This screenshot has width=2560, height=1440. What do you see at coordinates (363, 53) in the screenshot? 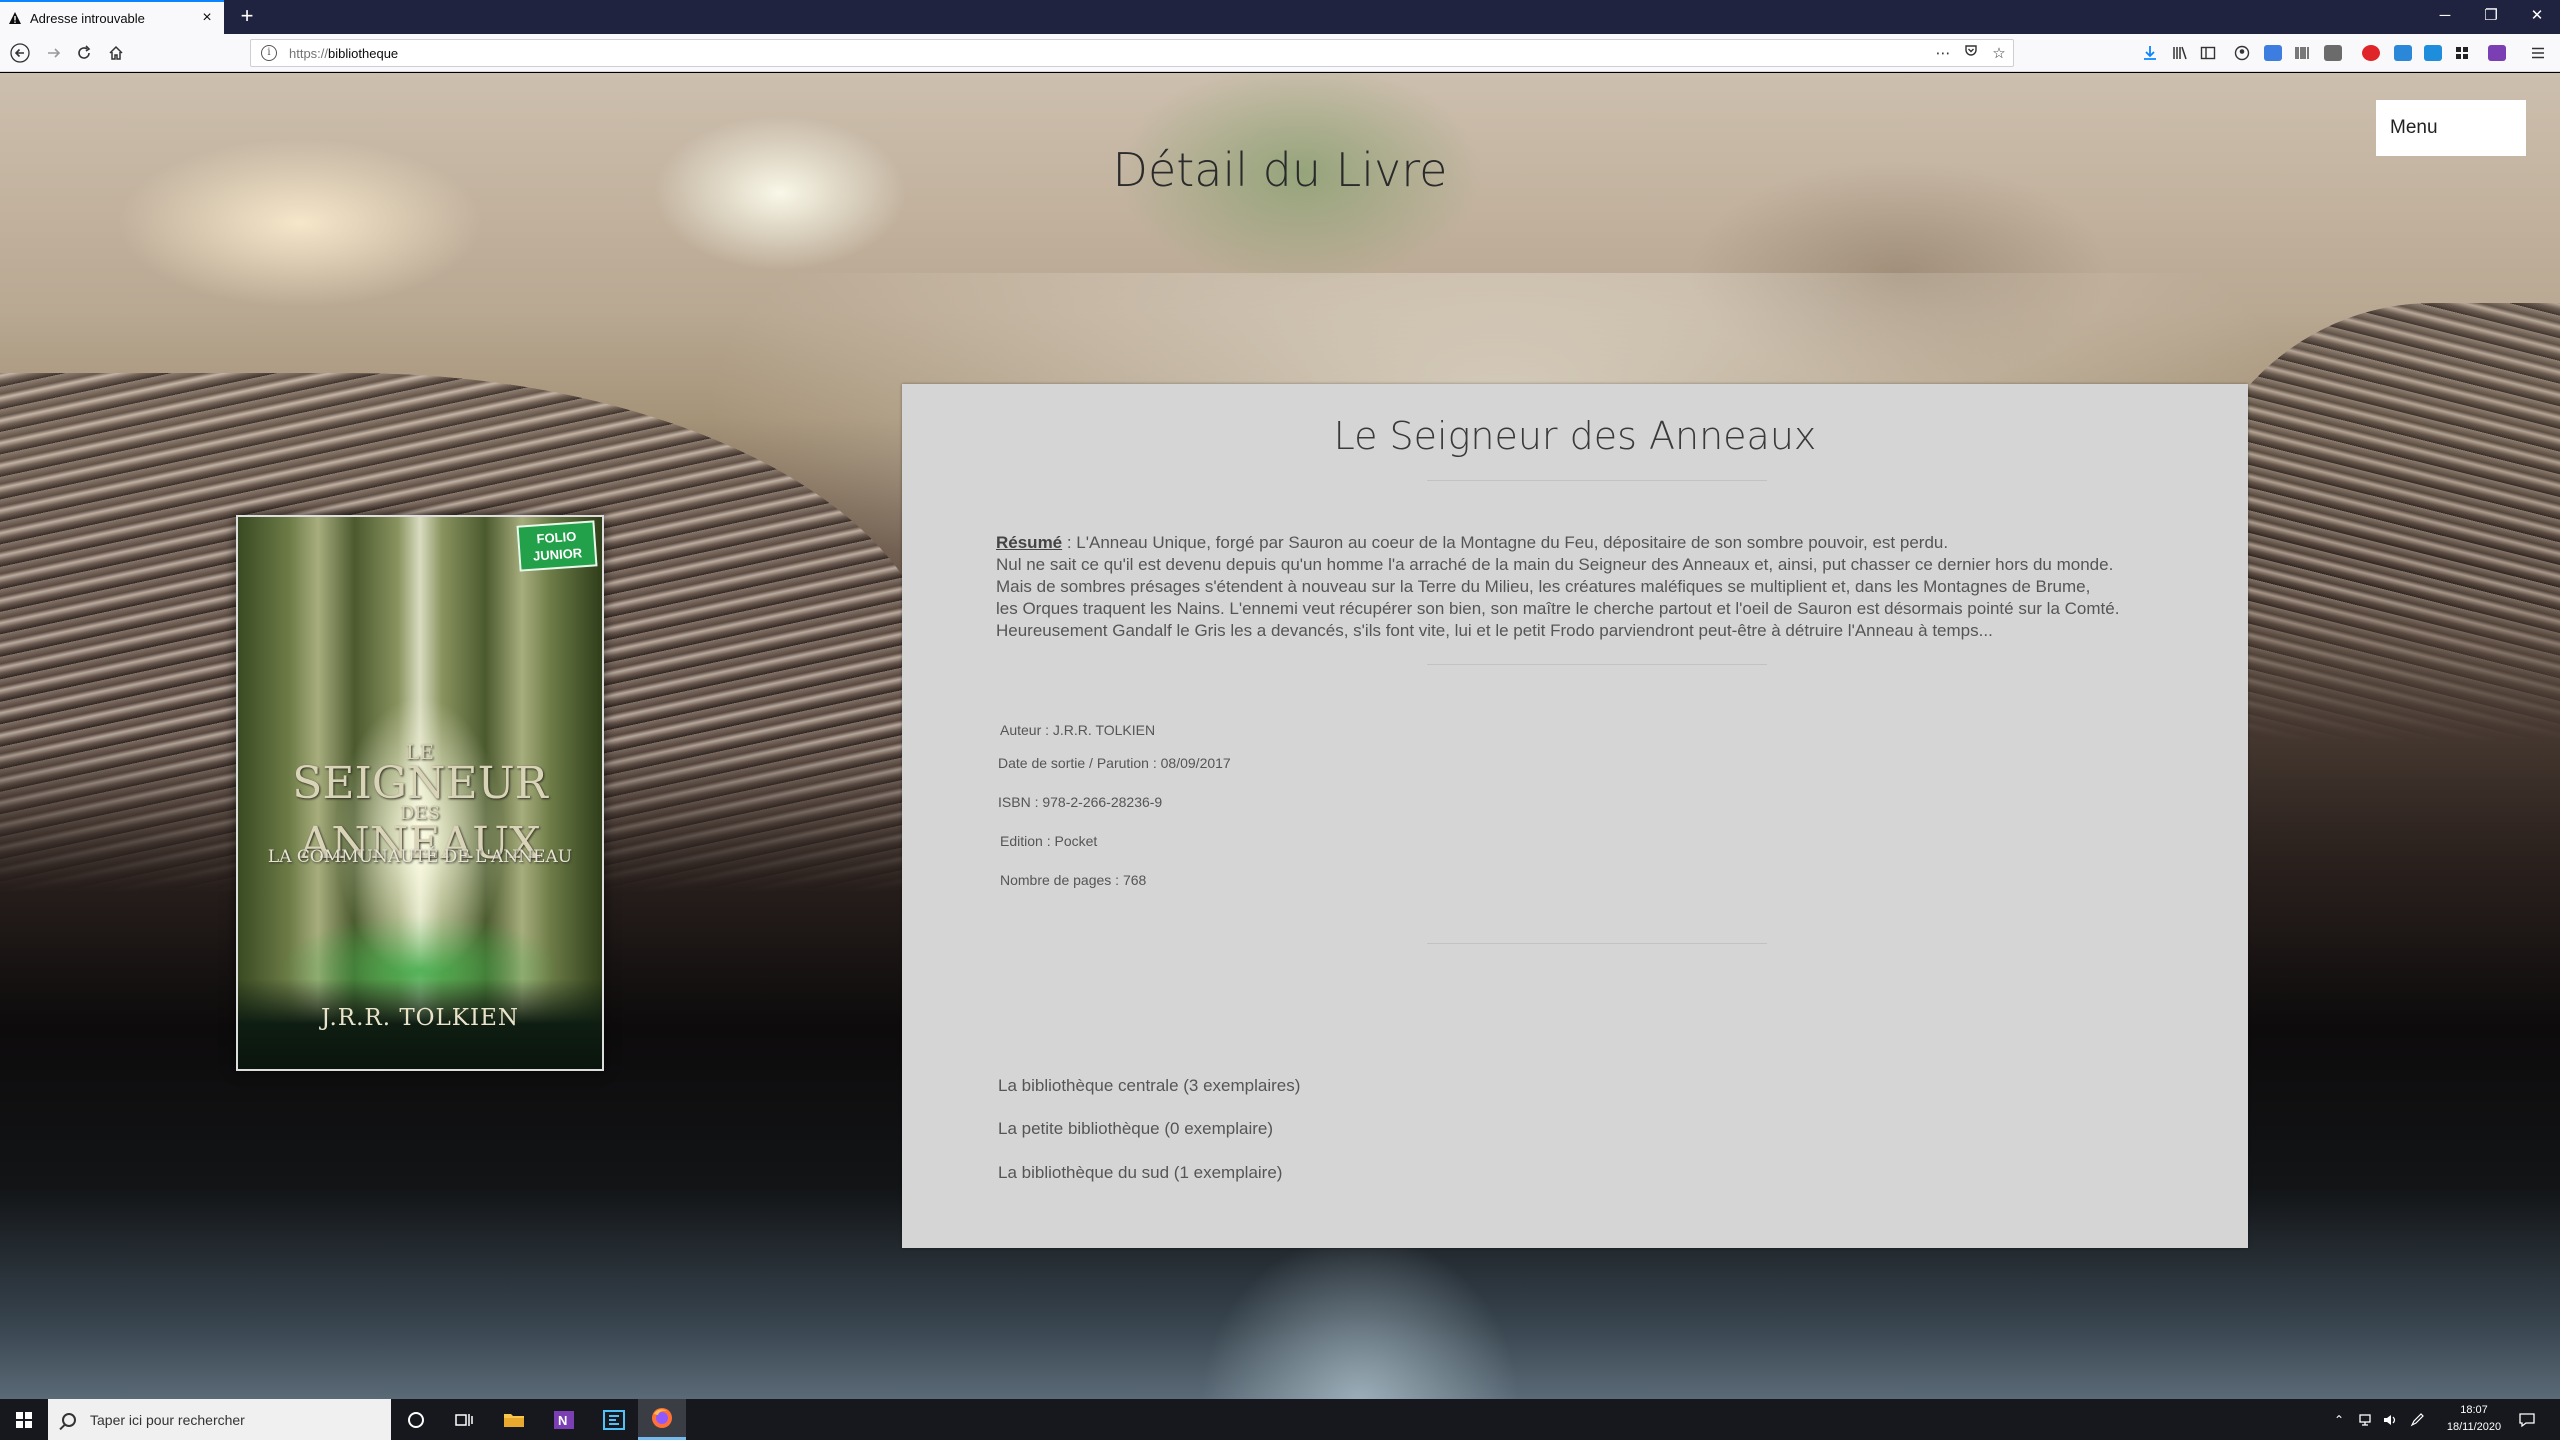
I see `url-host: bibliotheque` at bounding box center [363, 53].